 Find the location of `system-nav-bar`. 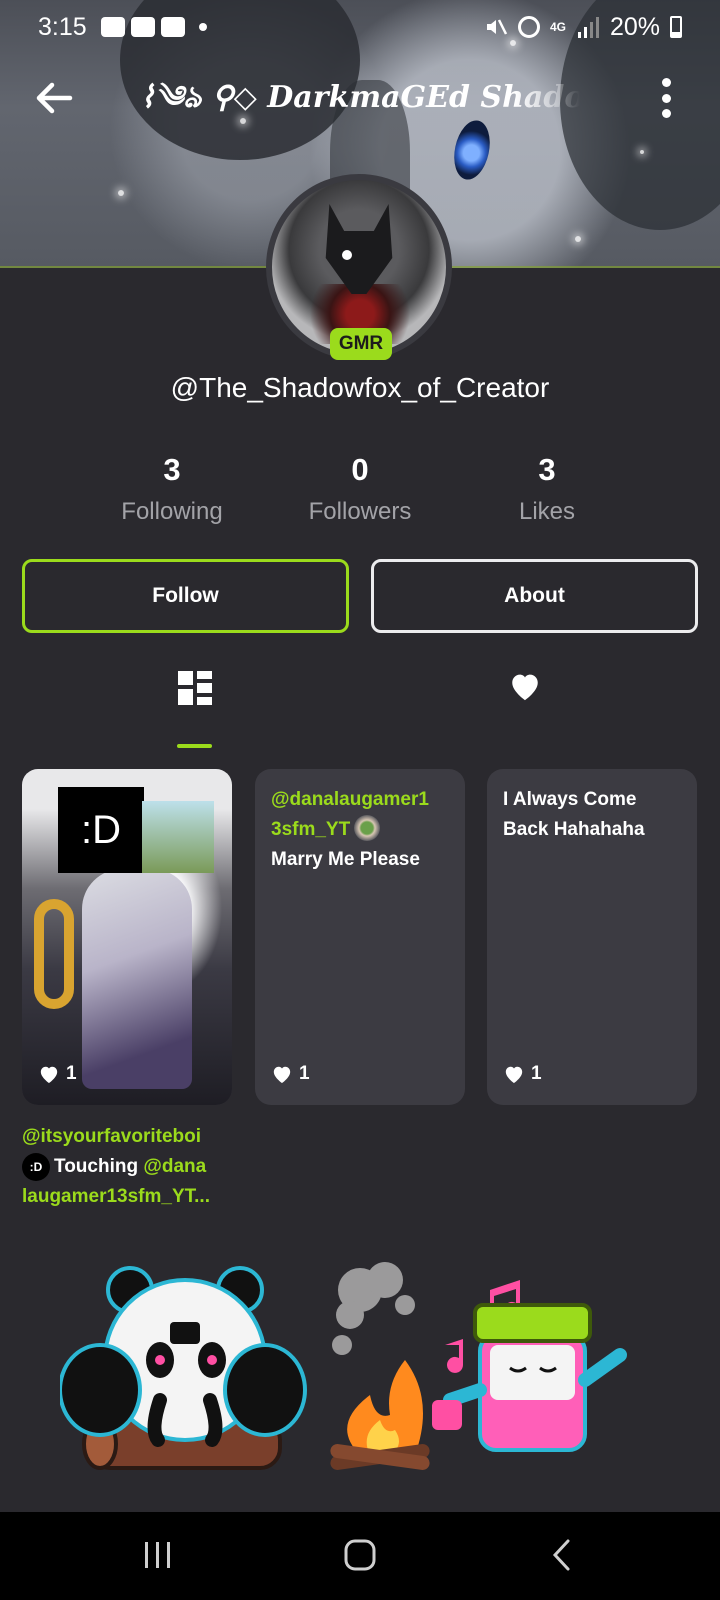

system-nav-bar is located at coordinates (360, 1556).